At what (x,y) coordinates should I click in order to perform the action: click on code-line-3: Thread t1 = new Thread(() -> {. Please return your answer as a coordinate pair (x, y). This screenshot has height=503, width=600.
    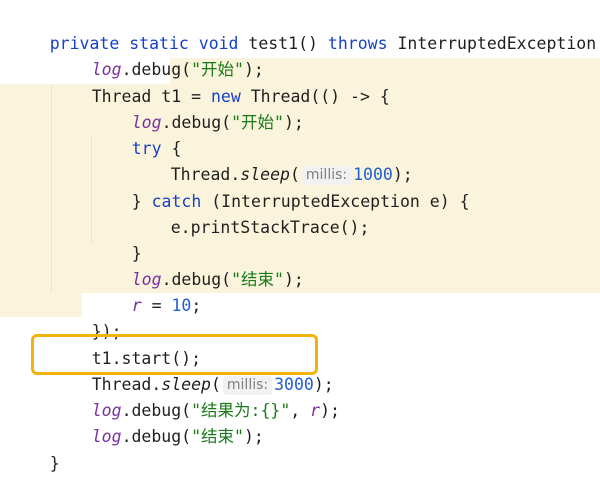
    Looking at the image, I should click on (221, 82).